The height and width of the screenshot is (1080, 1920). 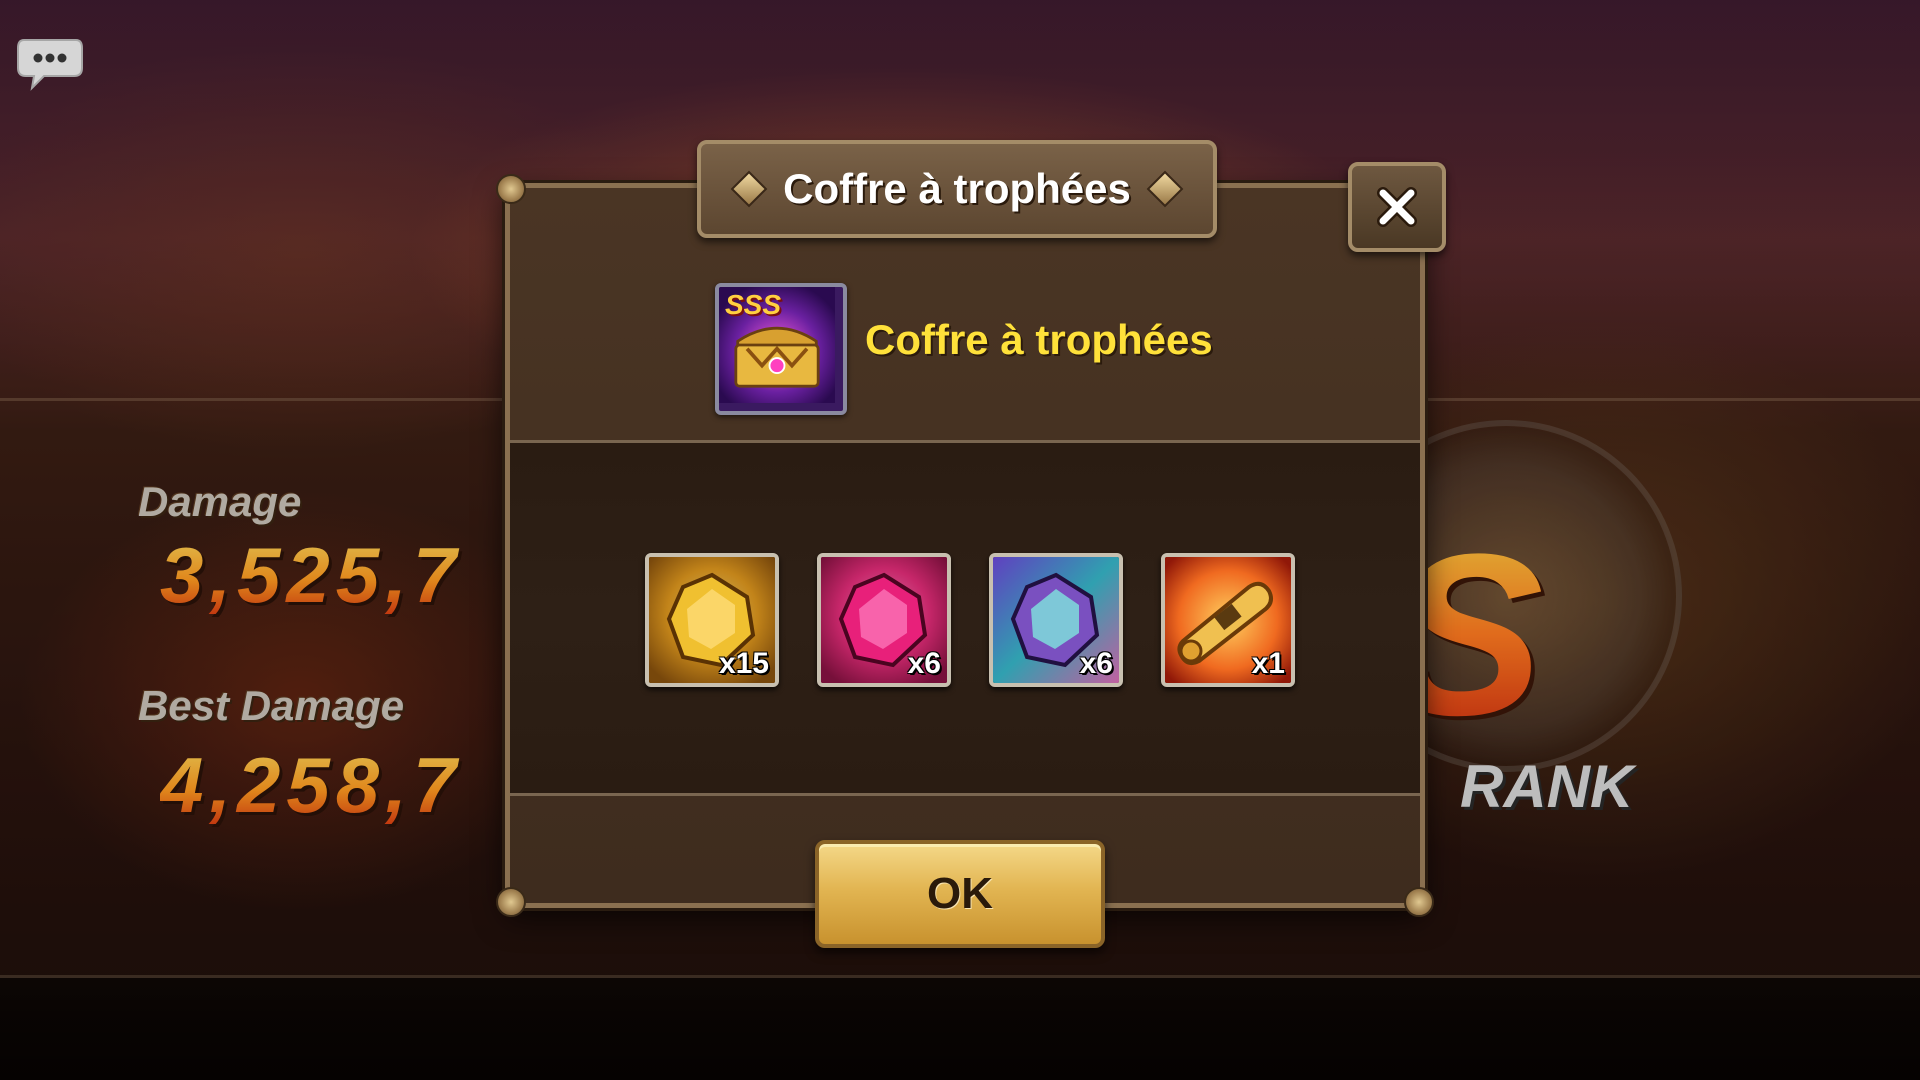 I want to click on diamond-ornament-right, so click(x=1165, y=189).